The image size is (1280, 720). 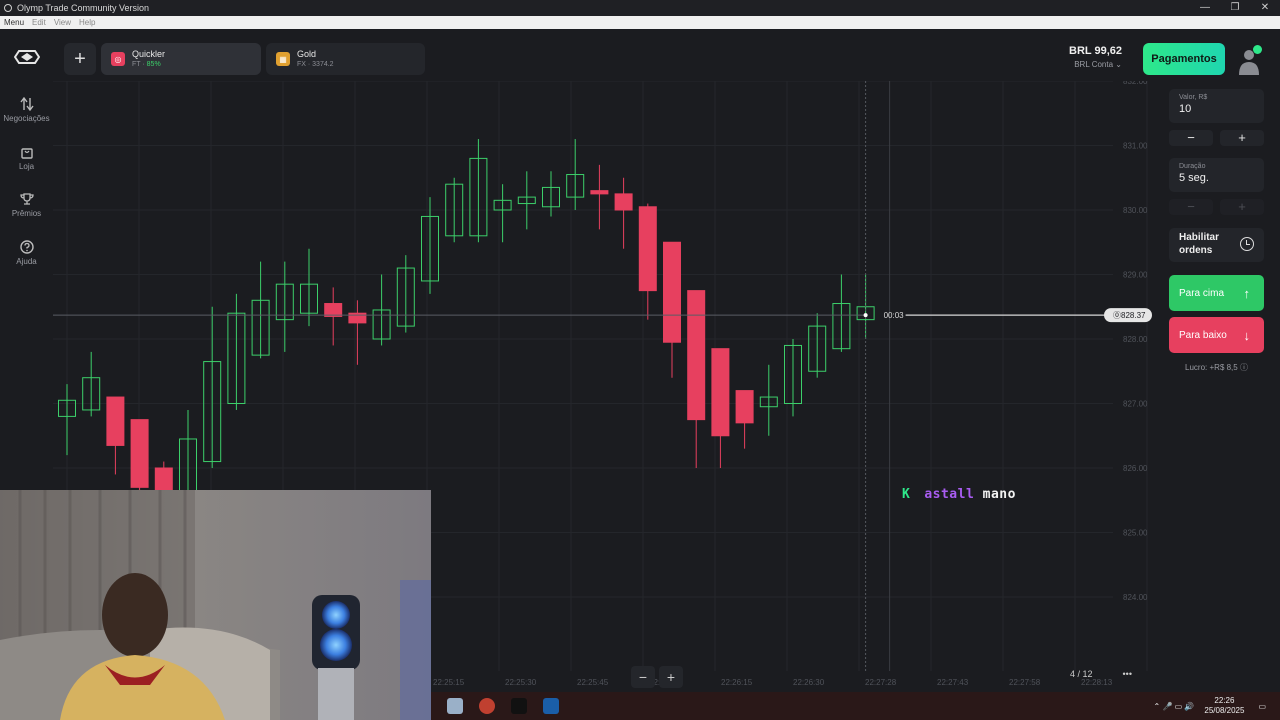 What do you see at coordinates (1135, 404) in the screenshot?
I see `y-tick-label: 827.00` at bounding box center [1135, 404].